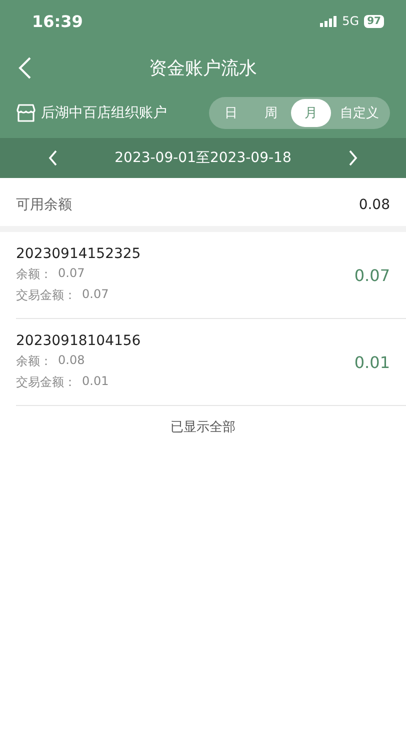 Image resolution: width=406 pixels, height=751 pixels. Describe the element at coordinates (359, 113) in the screenshot. I see `period-tab: 自定义` at that location.